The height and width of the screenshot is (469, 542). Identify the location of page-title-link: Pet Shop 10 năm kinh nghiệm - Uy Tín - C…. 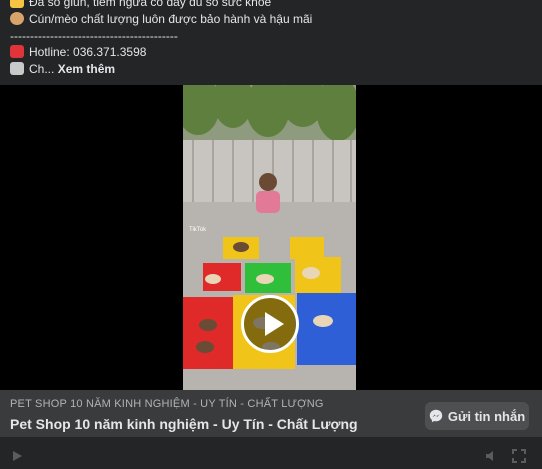
(184, 424).